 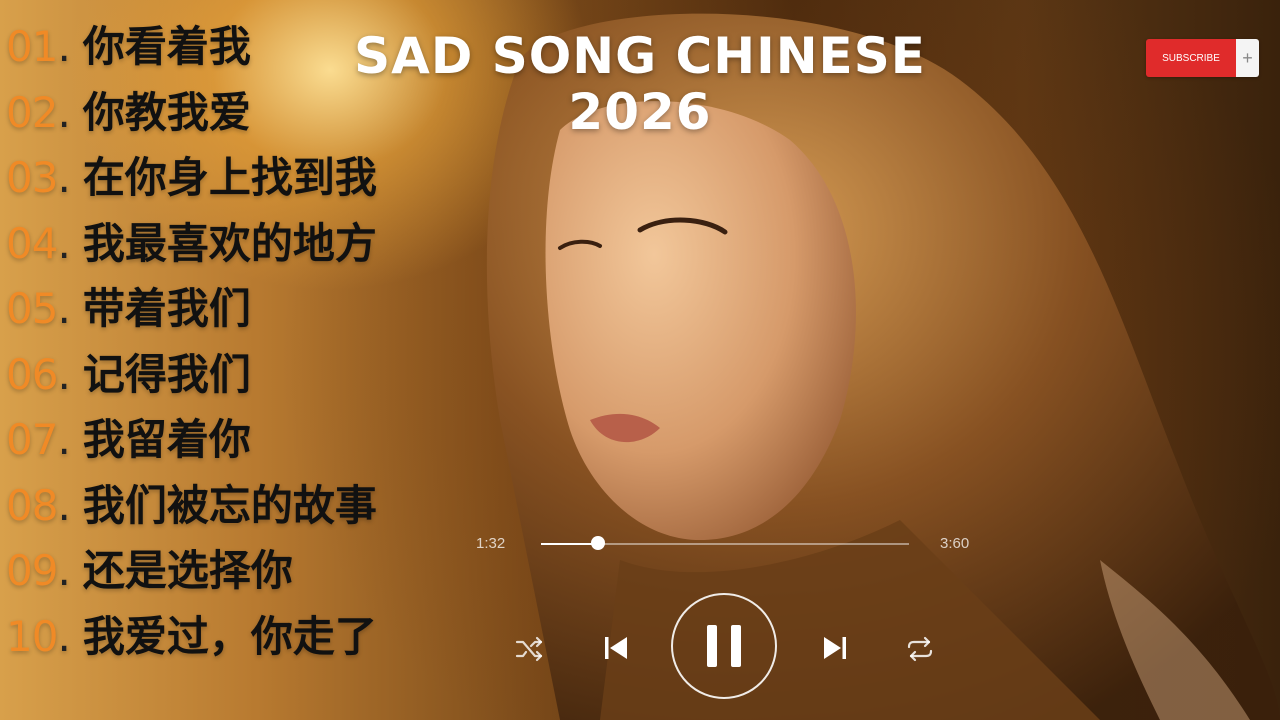 I want to click on track-item: 10. 我爱过，你走了, so click(x=241, y=646).